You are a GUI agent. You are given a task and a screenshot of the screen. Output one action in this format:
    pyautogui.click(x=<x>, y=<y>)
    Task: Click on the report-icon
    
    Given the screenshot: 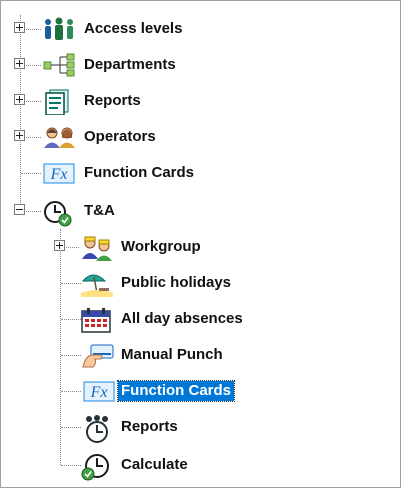 What is the action you would take?
    pyautogui.click(x=58, y=102)
    